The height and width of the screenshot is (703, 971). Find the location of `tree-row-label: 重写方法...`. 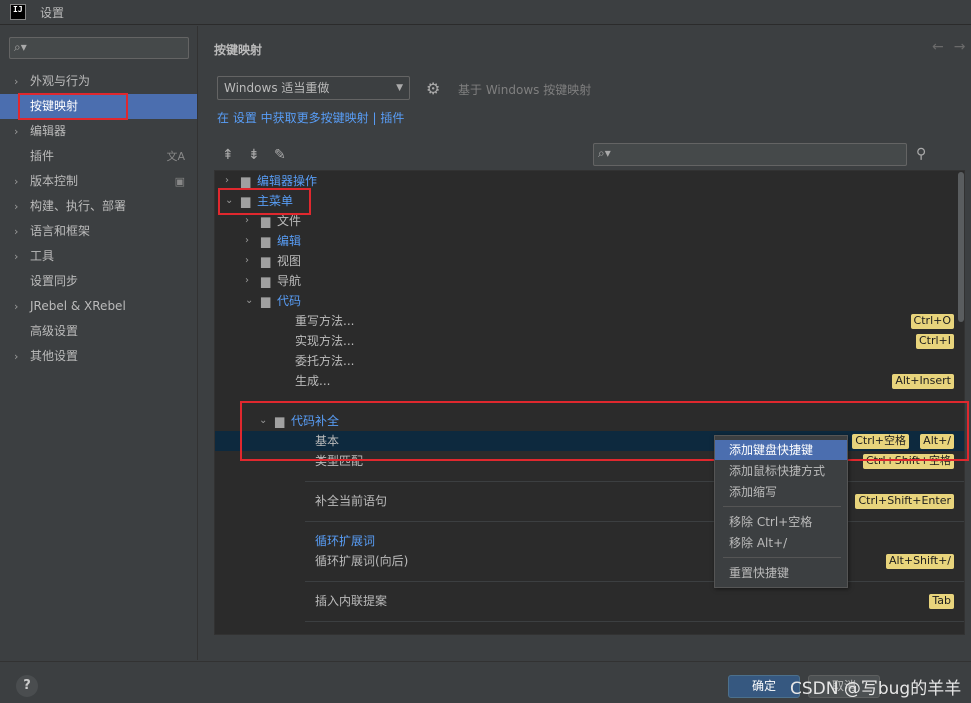

tree-row-label: 重写方法... is located at coordinates (325, 321).